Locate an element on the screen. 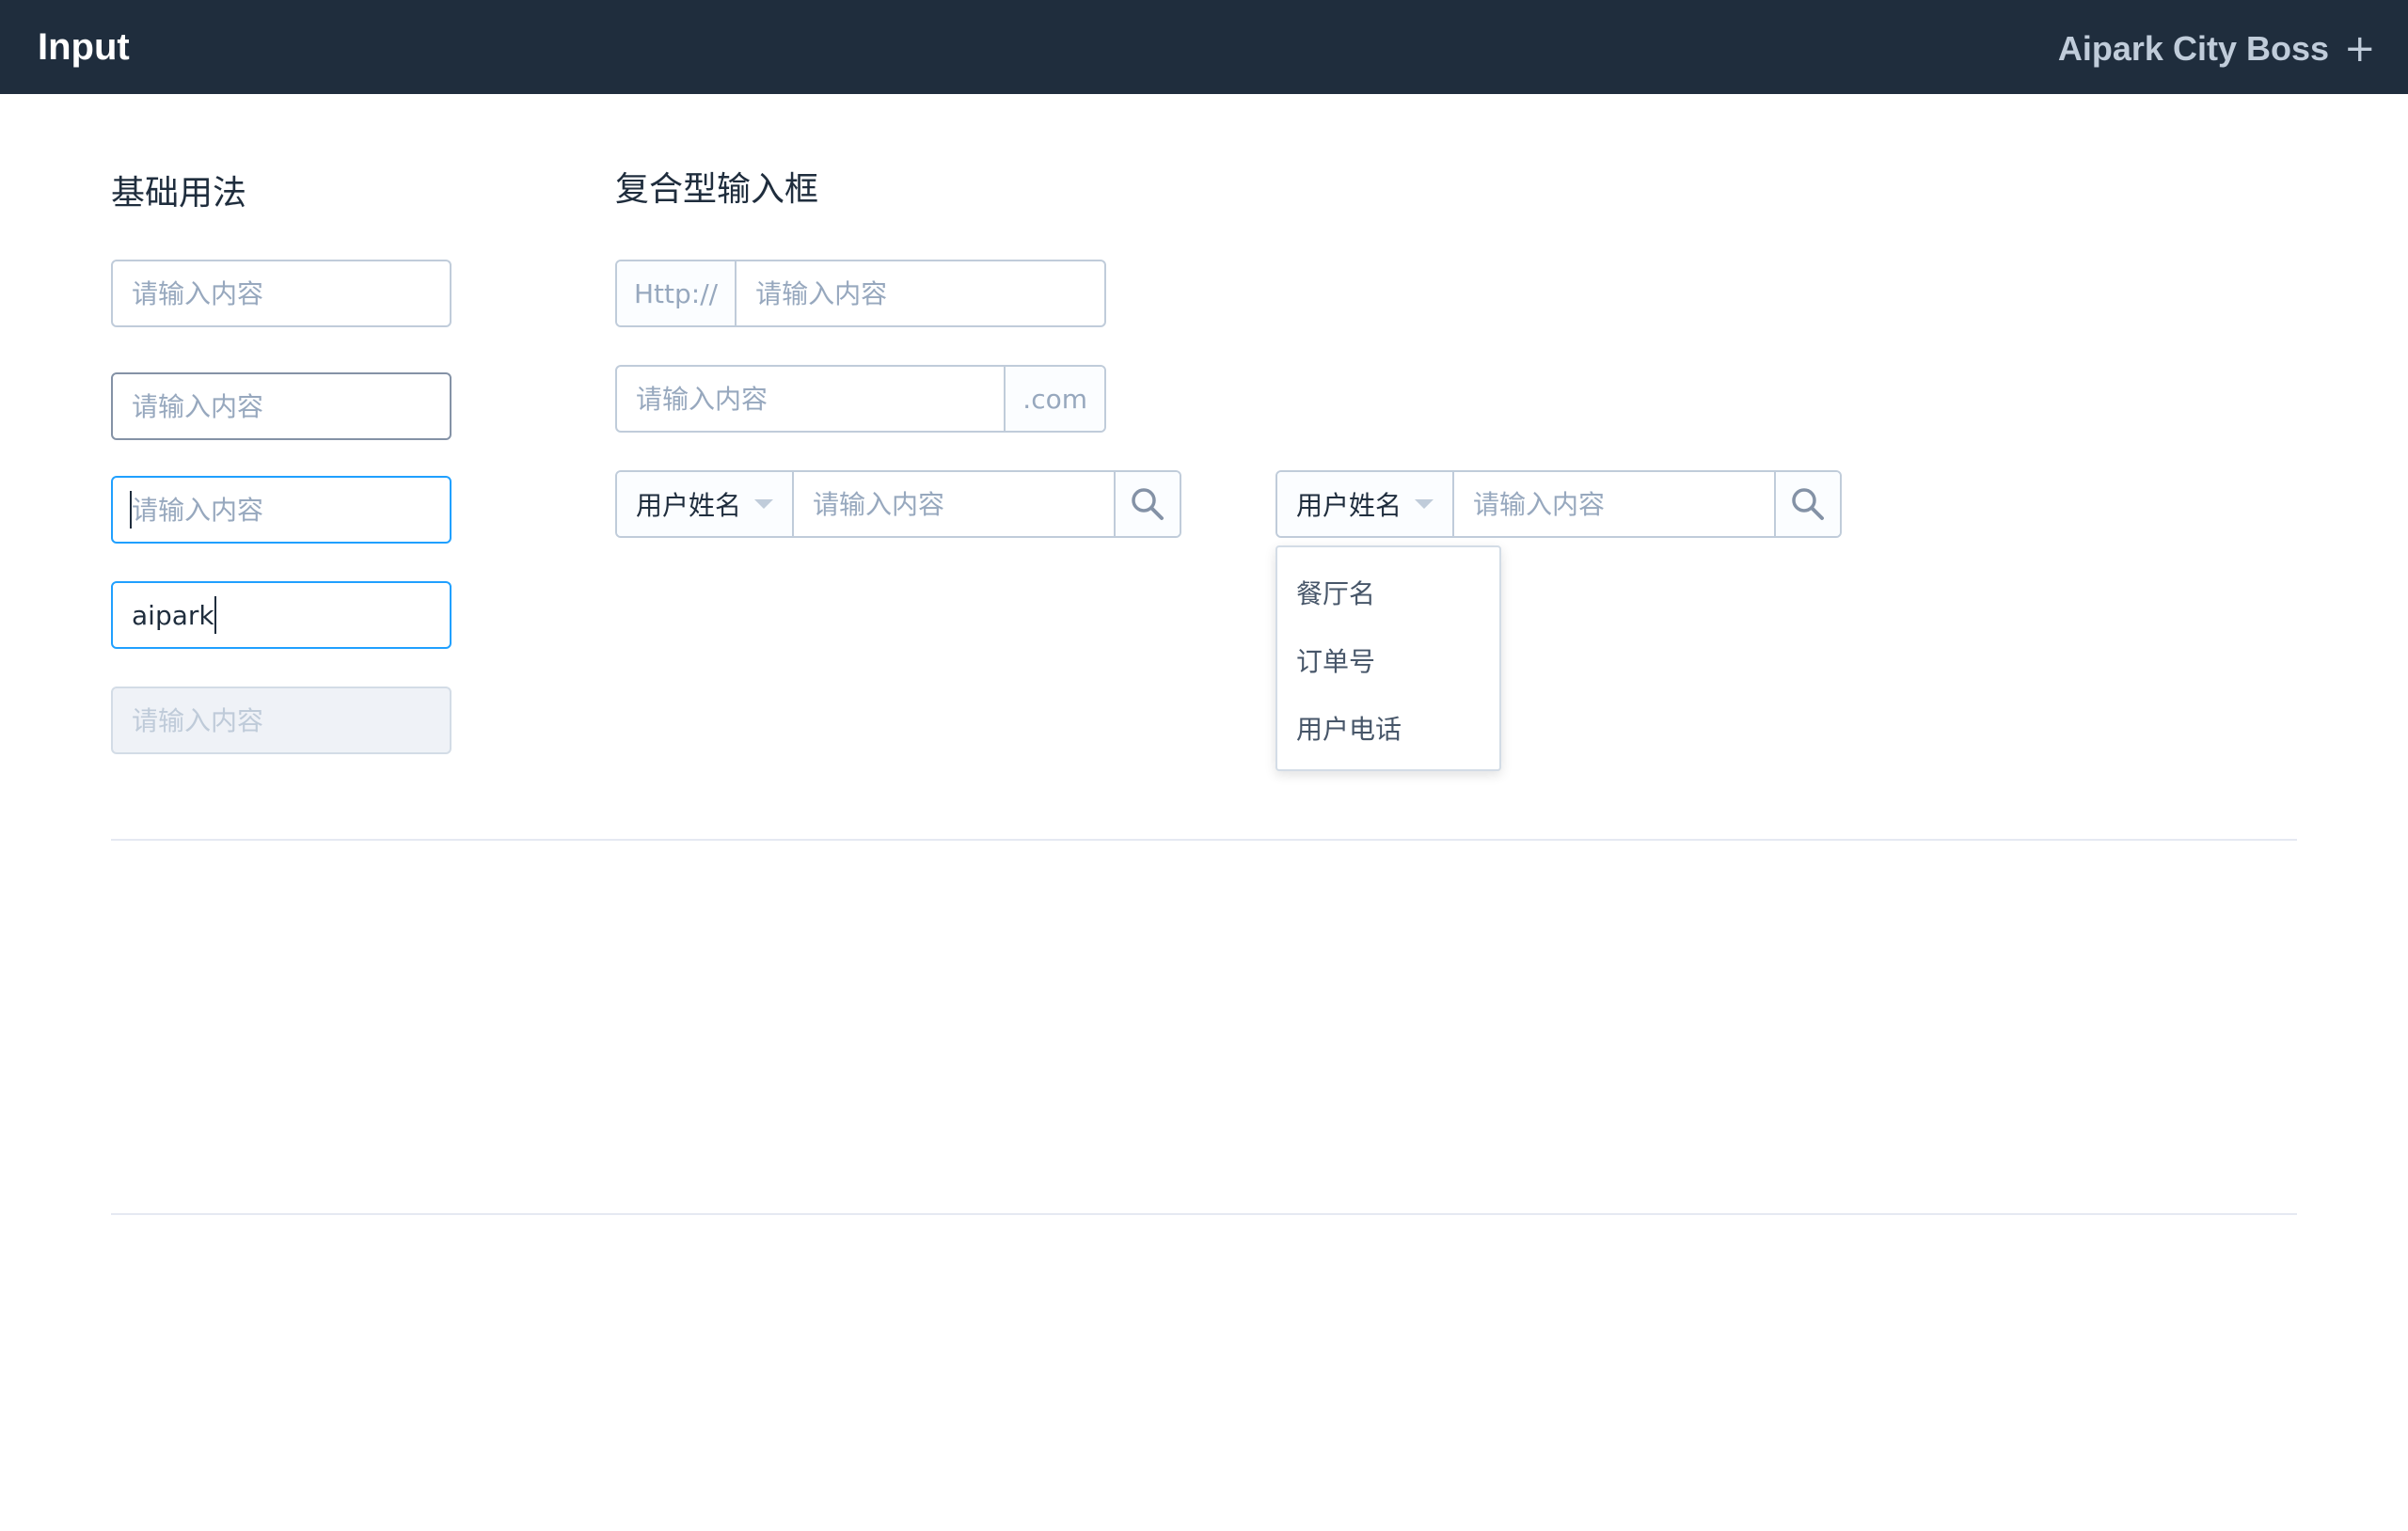  append-input-field is located at coordinates (811, 399).